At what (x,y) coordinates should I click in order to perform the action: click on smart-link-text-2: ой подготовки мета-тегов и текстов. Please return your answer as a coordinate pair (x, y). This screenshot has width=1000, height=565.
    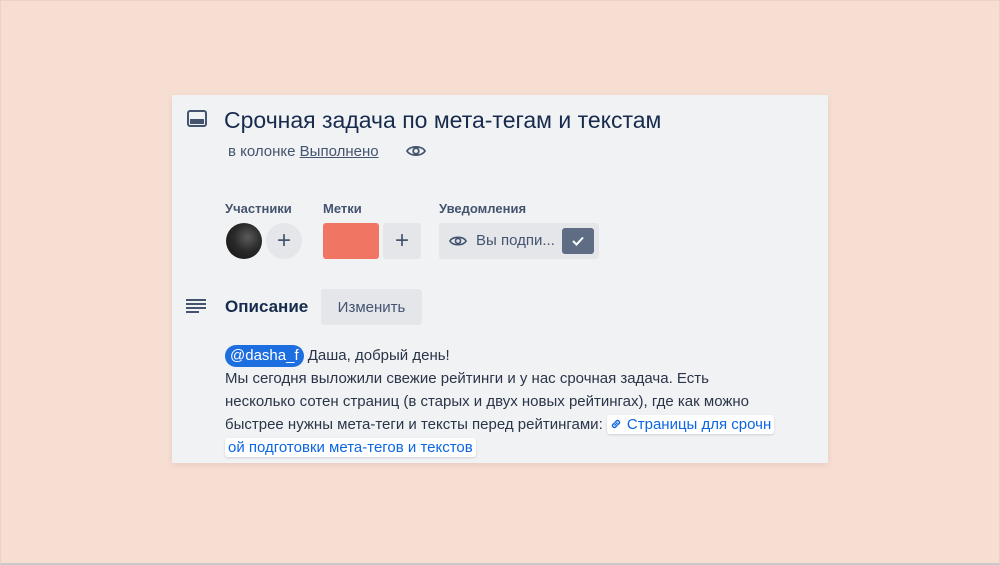
    Looking at the image, I should click on (350, 447).